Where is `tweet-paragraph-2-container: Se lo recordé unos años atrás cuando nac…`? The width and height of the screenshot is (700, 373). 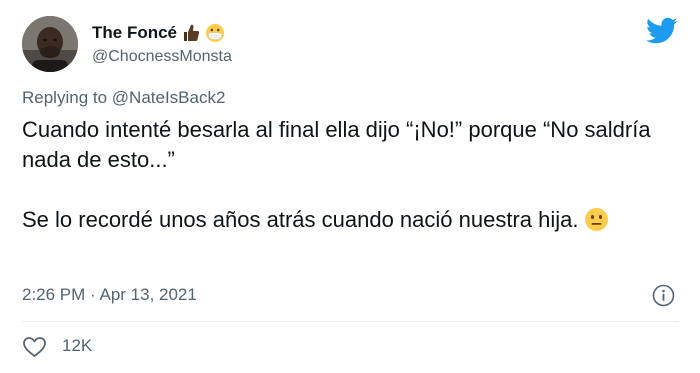
tweet-paragraph-2-container: Se lo recordé unos años atrás cuando nac… is located at coordinates (347, 220).